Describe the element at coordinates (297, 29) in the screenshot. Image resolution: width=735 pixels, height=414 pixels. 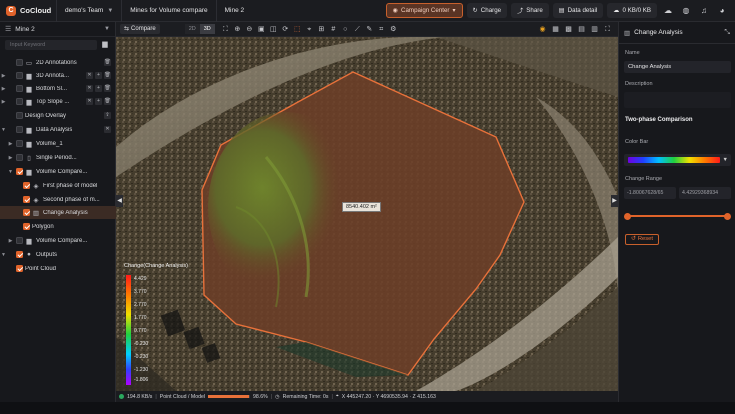
I see `select-icon: ⬚` at that location.